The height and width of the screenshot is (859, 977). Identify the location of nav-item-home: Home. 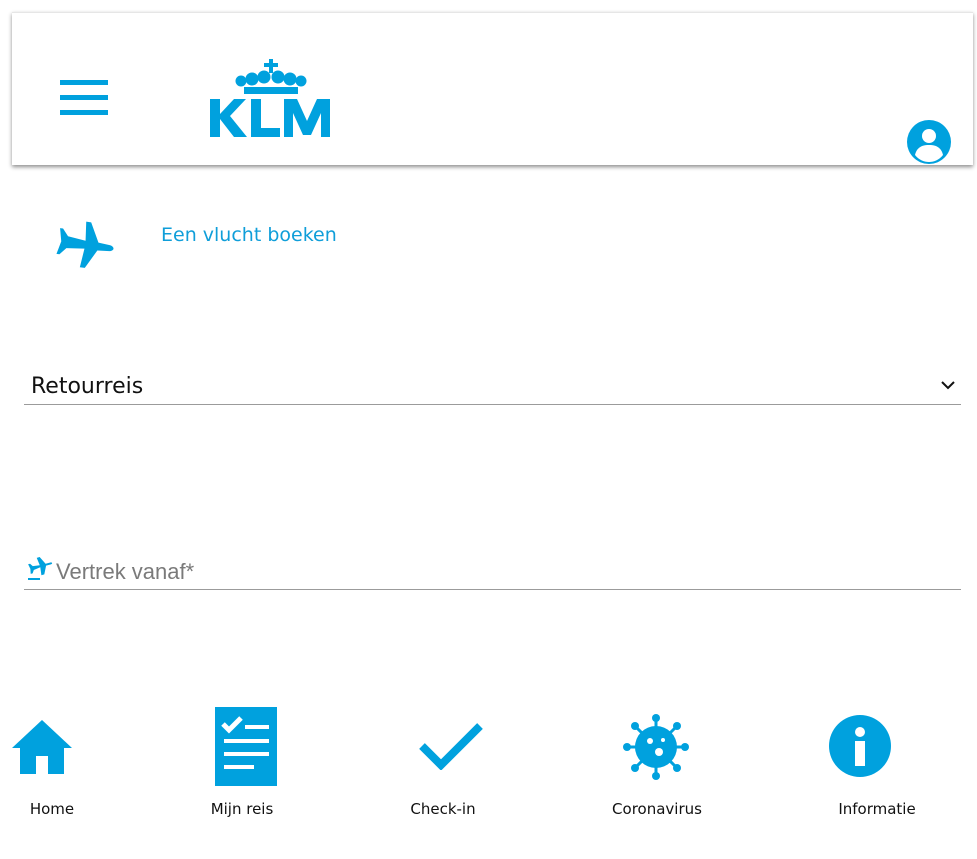
(61, 765).